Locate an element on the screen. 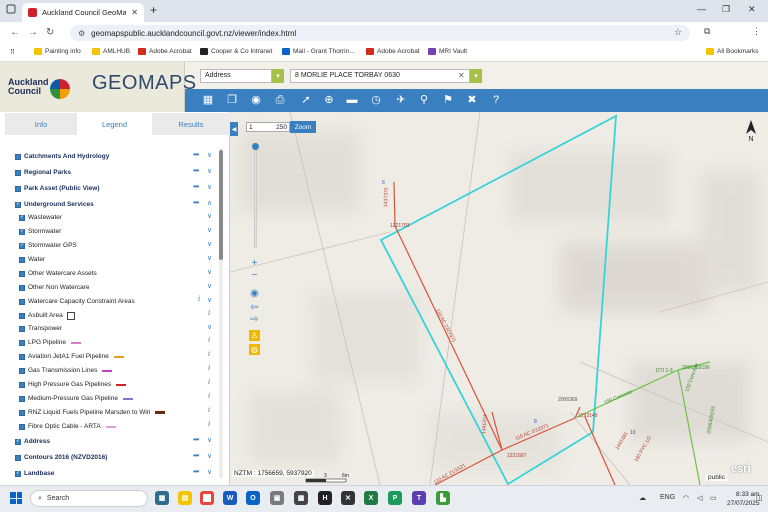 This screenshot has width=768, height=512. calculator-icon: ▦ is located at coordinates (301, 498).